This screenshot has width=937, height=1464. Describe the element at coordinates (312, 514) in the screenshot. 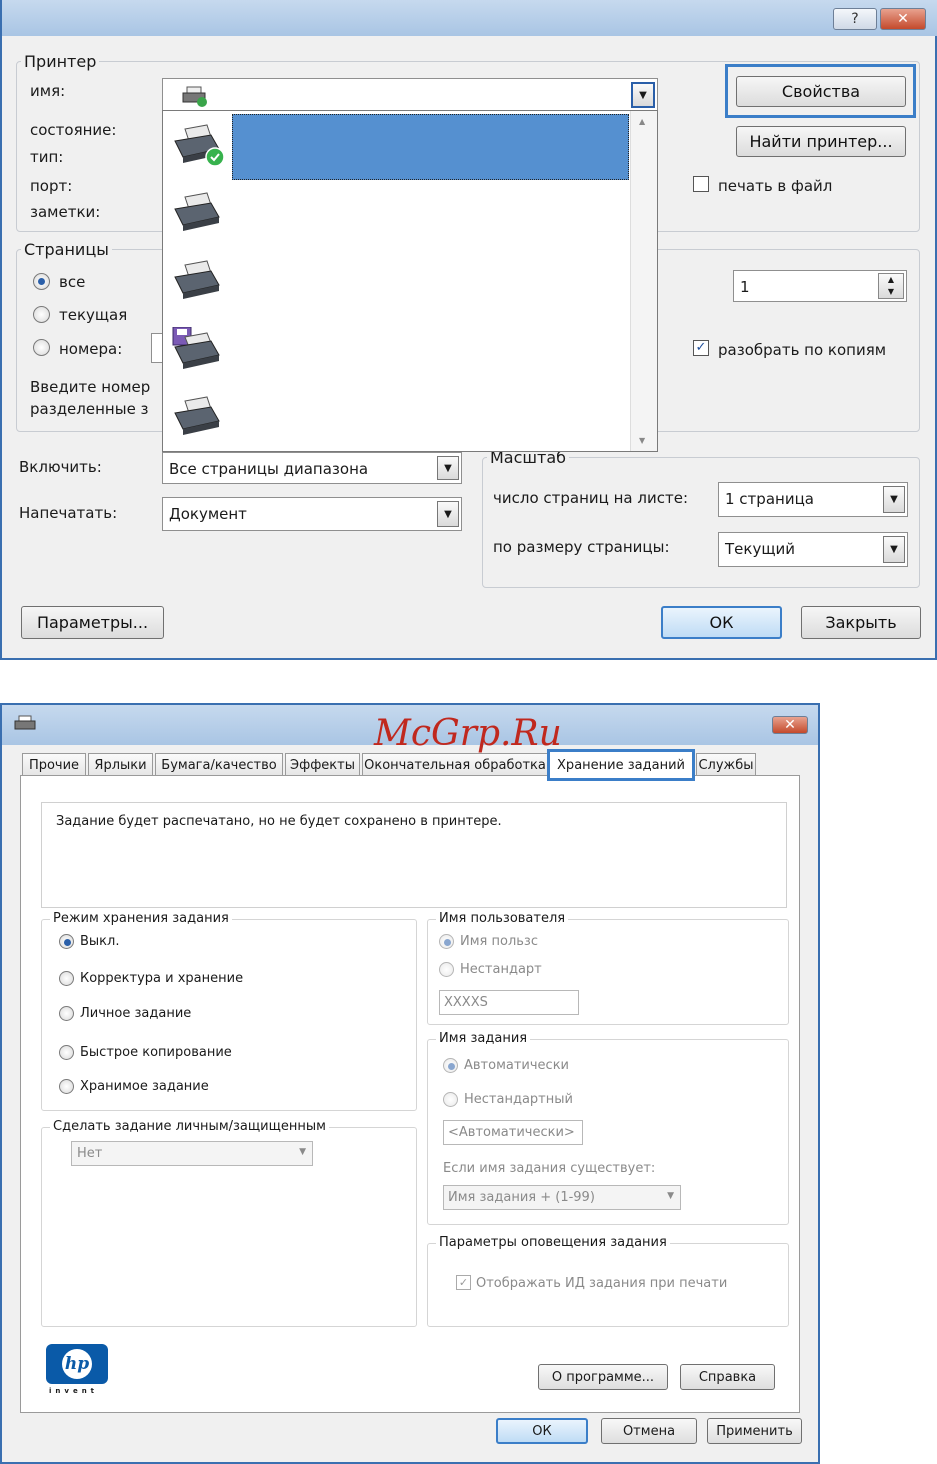

I see `print-what-combo: Документ ▼` at that location.